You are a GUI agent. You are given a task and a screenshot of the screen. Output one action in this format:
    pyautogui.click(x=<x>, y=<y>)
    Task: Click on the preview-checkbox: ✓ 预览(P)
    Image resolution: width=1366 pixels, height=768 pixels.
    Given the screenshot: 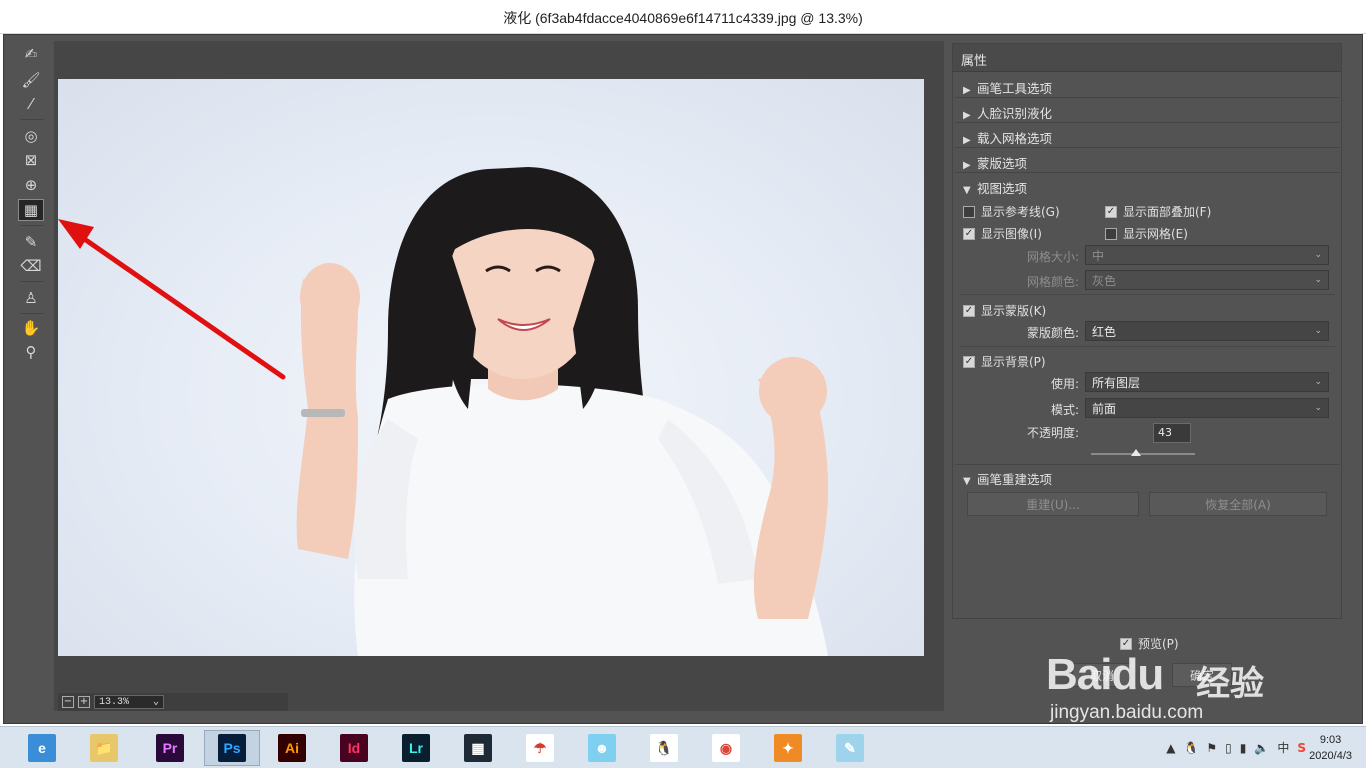 What is the action you would take?
    pyautogui.click(x=1149, y=643)
    